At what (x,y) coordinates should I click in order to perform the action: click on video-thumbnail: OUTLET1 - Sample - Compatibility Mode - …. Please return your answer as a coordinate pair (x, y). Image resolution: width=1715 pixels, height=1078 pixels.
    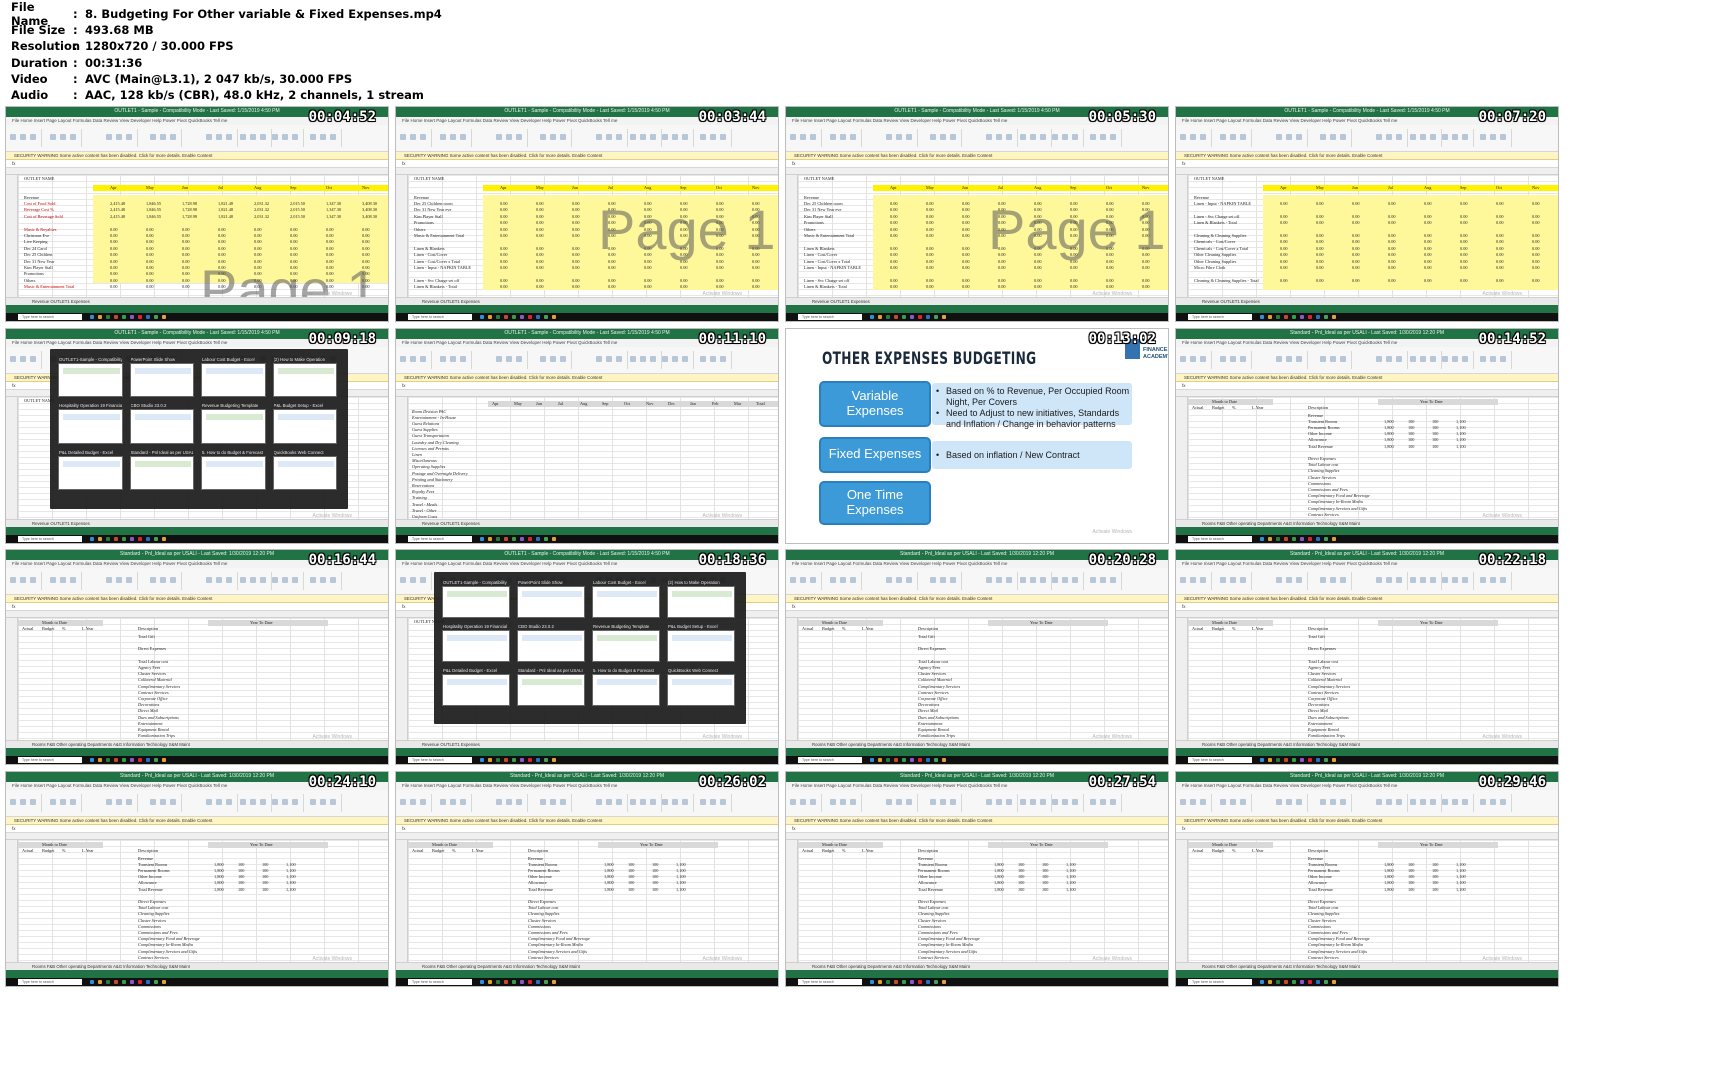
    Looking at the image, I should click on (197, 435).